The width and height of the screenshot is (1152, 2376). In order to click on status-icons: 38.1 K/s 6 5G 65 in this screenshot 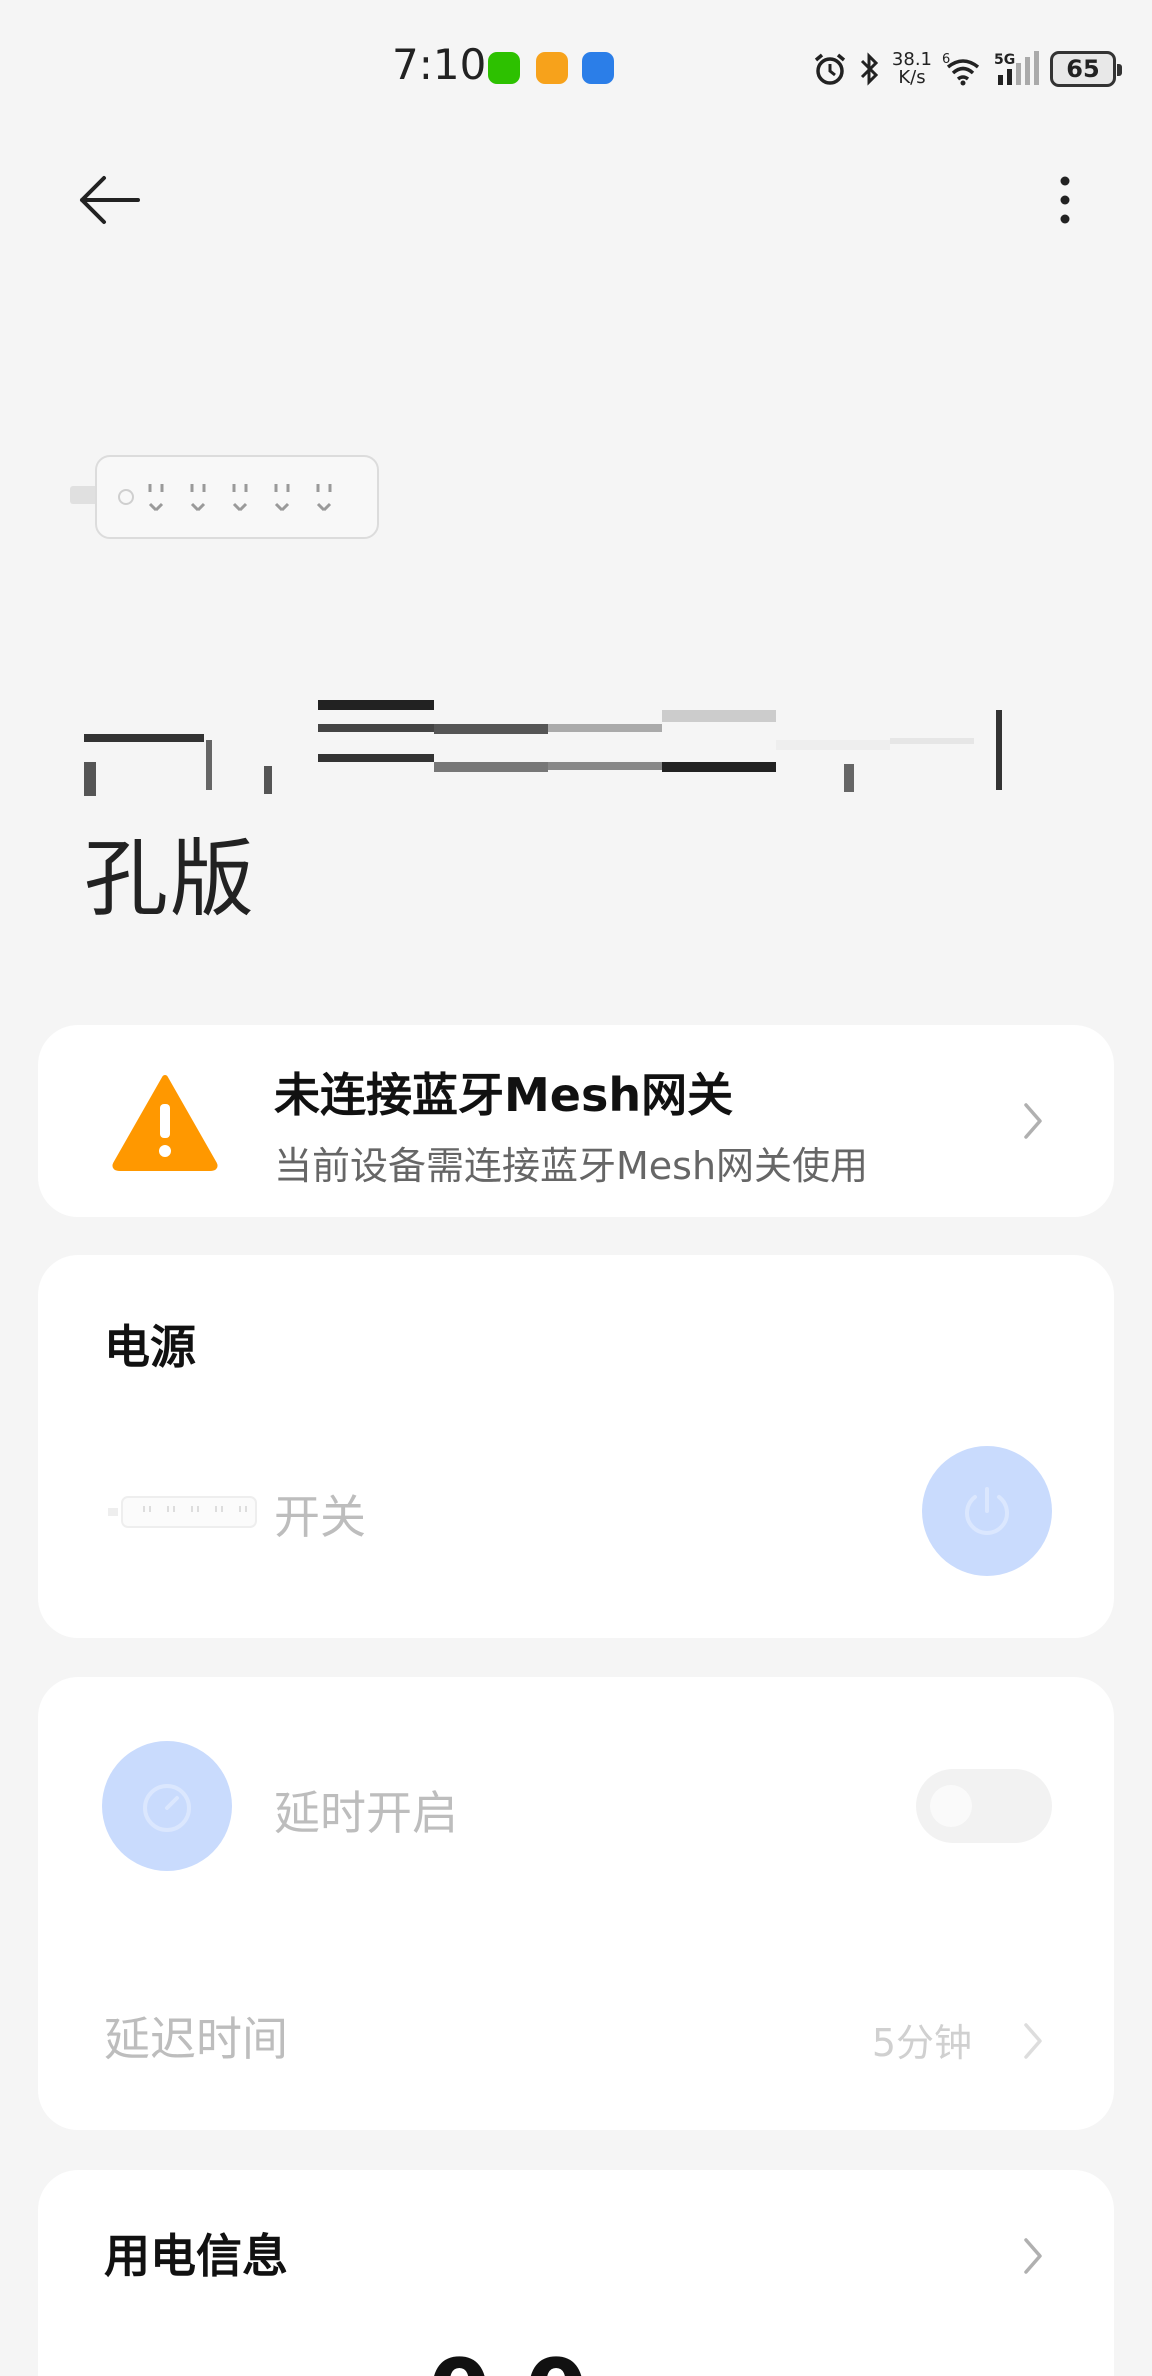, I will do `click(967, 69)`.